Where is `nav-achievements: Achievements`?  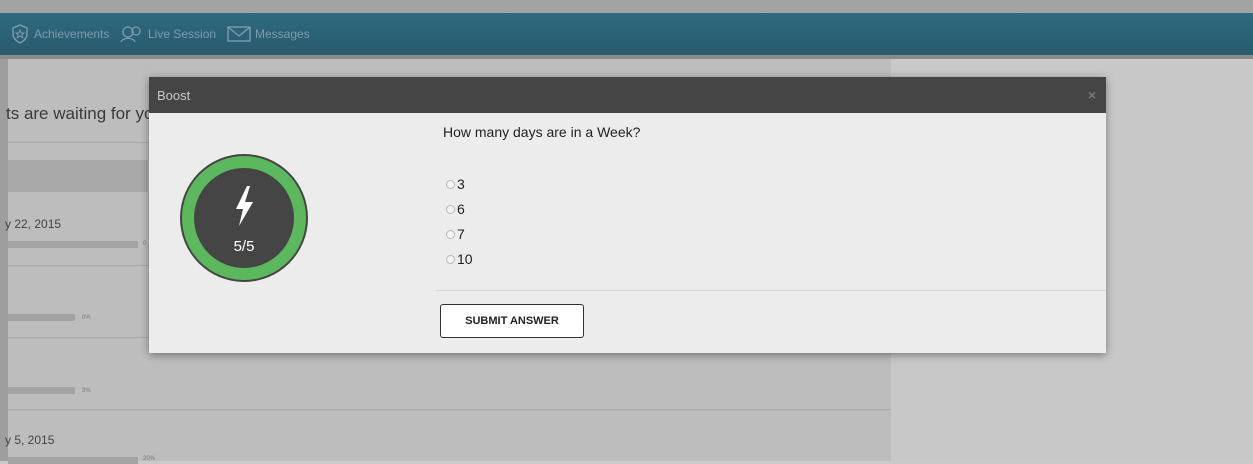
nav-achievements: Achievements is located at coordinates (59, 34).